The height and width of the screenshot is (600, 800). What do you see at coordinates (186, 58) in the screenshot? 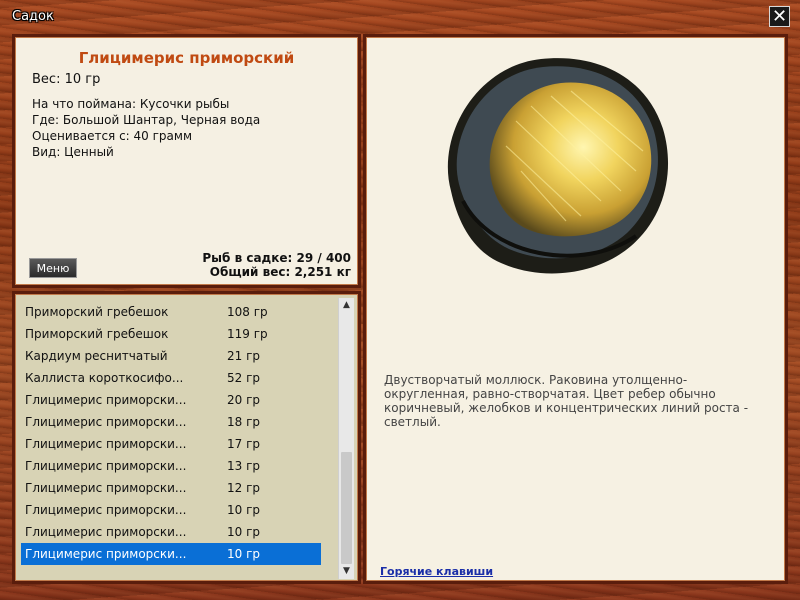
I see `fish-name: Глицимерис приморский` at bounding box center [186, 58].